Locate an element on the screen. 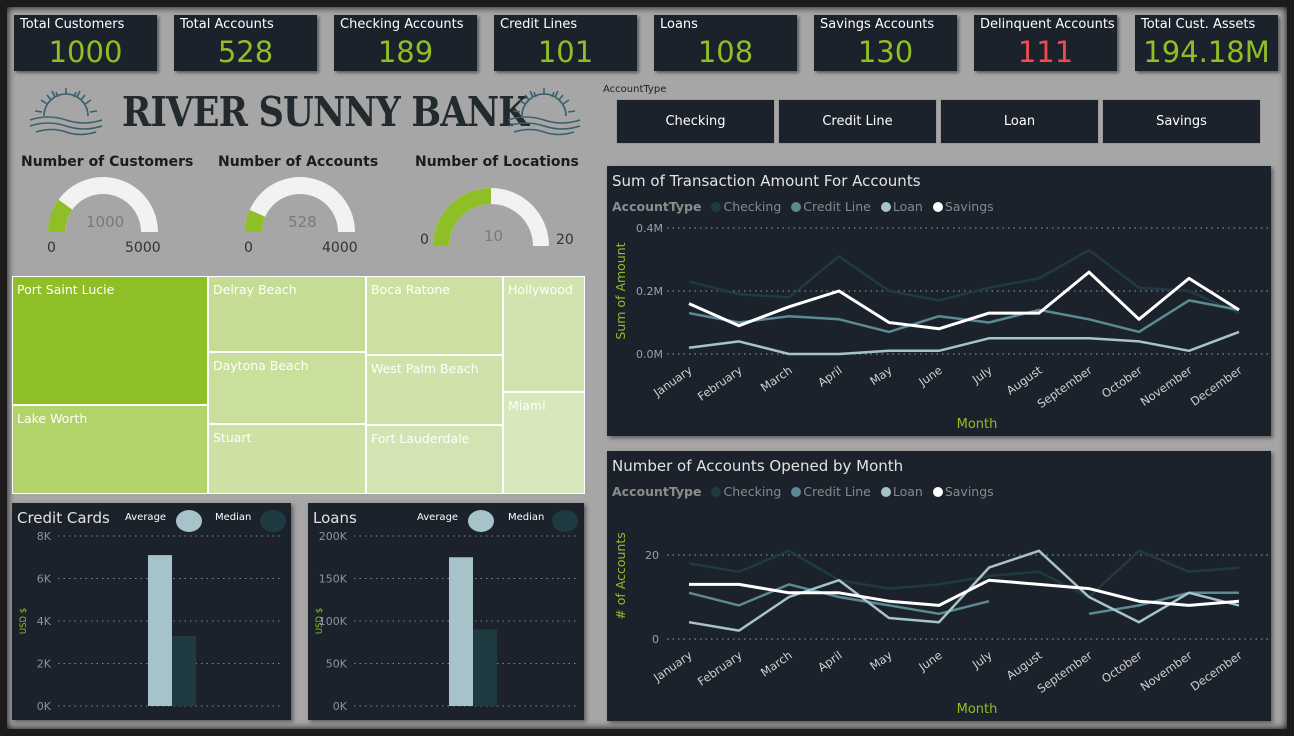  gauge-max: 4000 is located at coordinates (340, 248).